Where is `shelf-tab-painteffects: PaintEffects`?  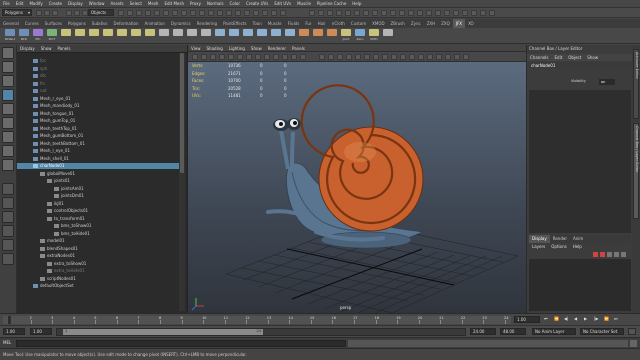
shelf-tab-painteffects: PaintEffects is located at coordinates (235, 23).